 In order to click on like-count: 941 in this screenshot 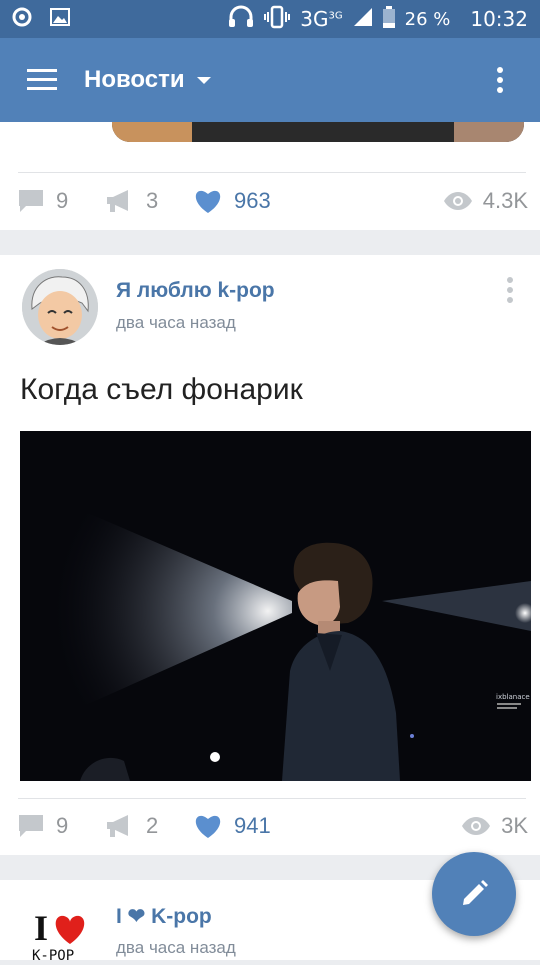, I will do `click(252, 825)`.